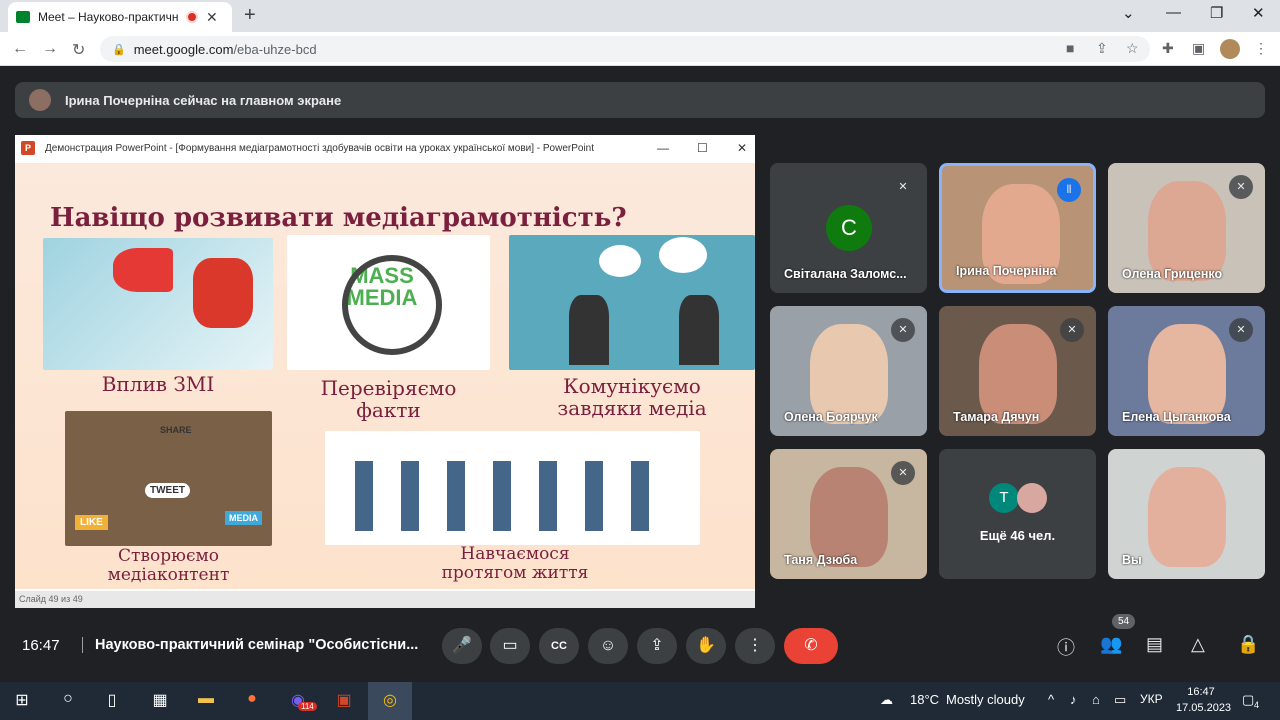  I want to click on profile-avatar, so click(1230, 49).